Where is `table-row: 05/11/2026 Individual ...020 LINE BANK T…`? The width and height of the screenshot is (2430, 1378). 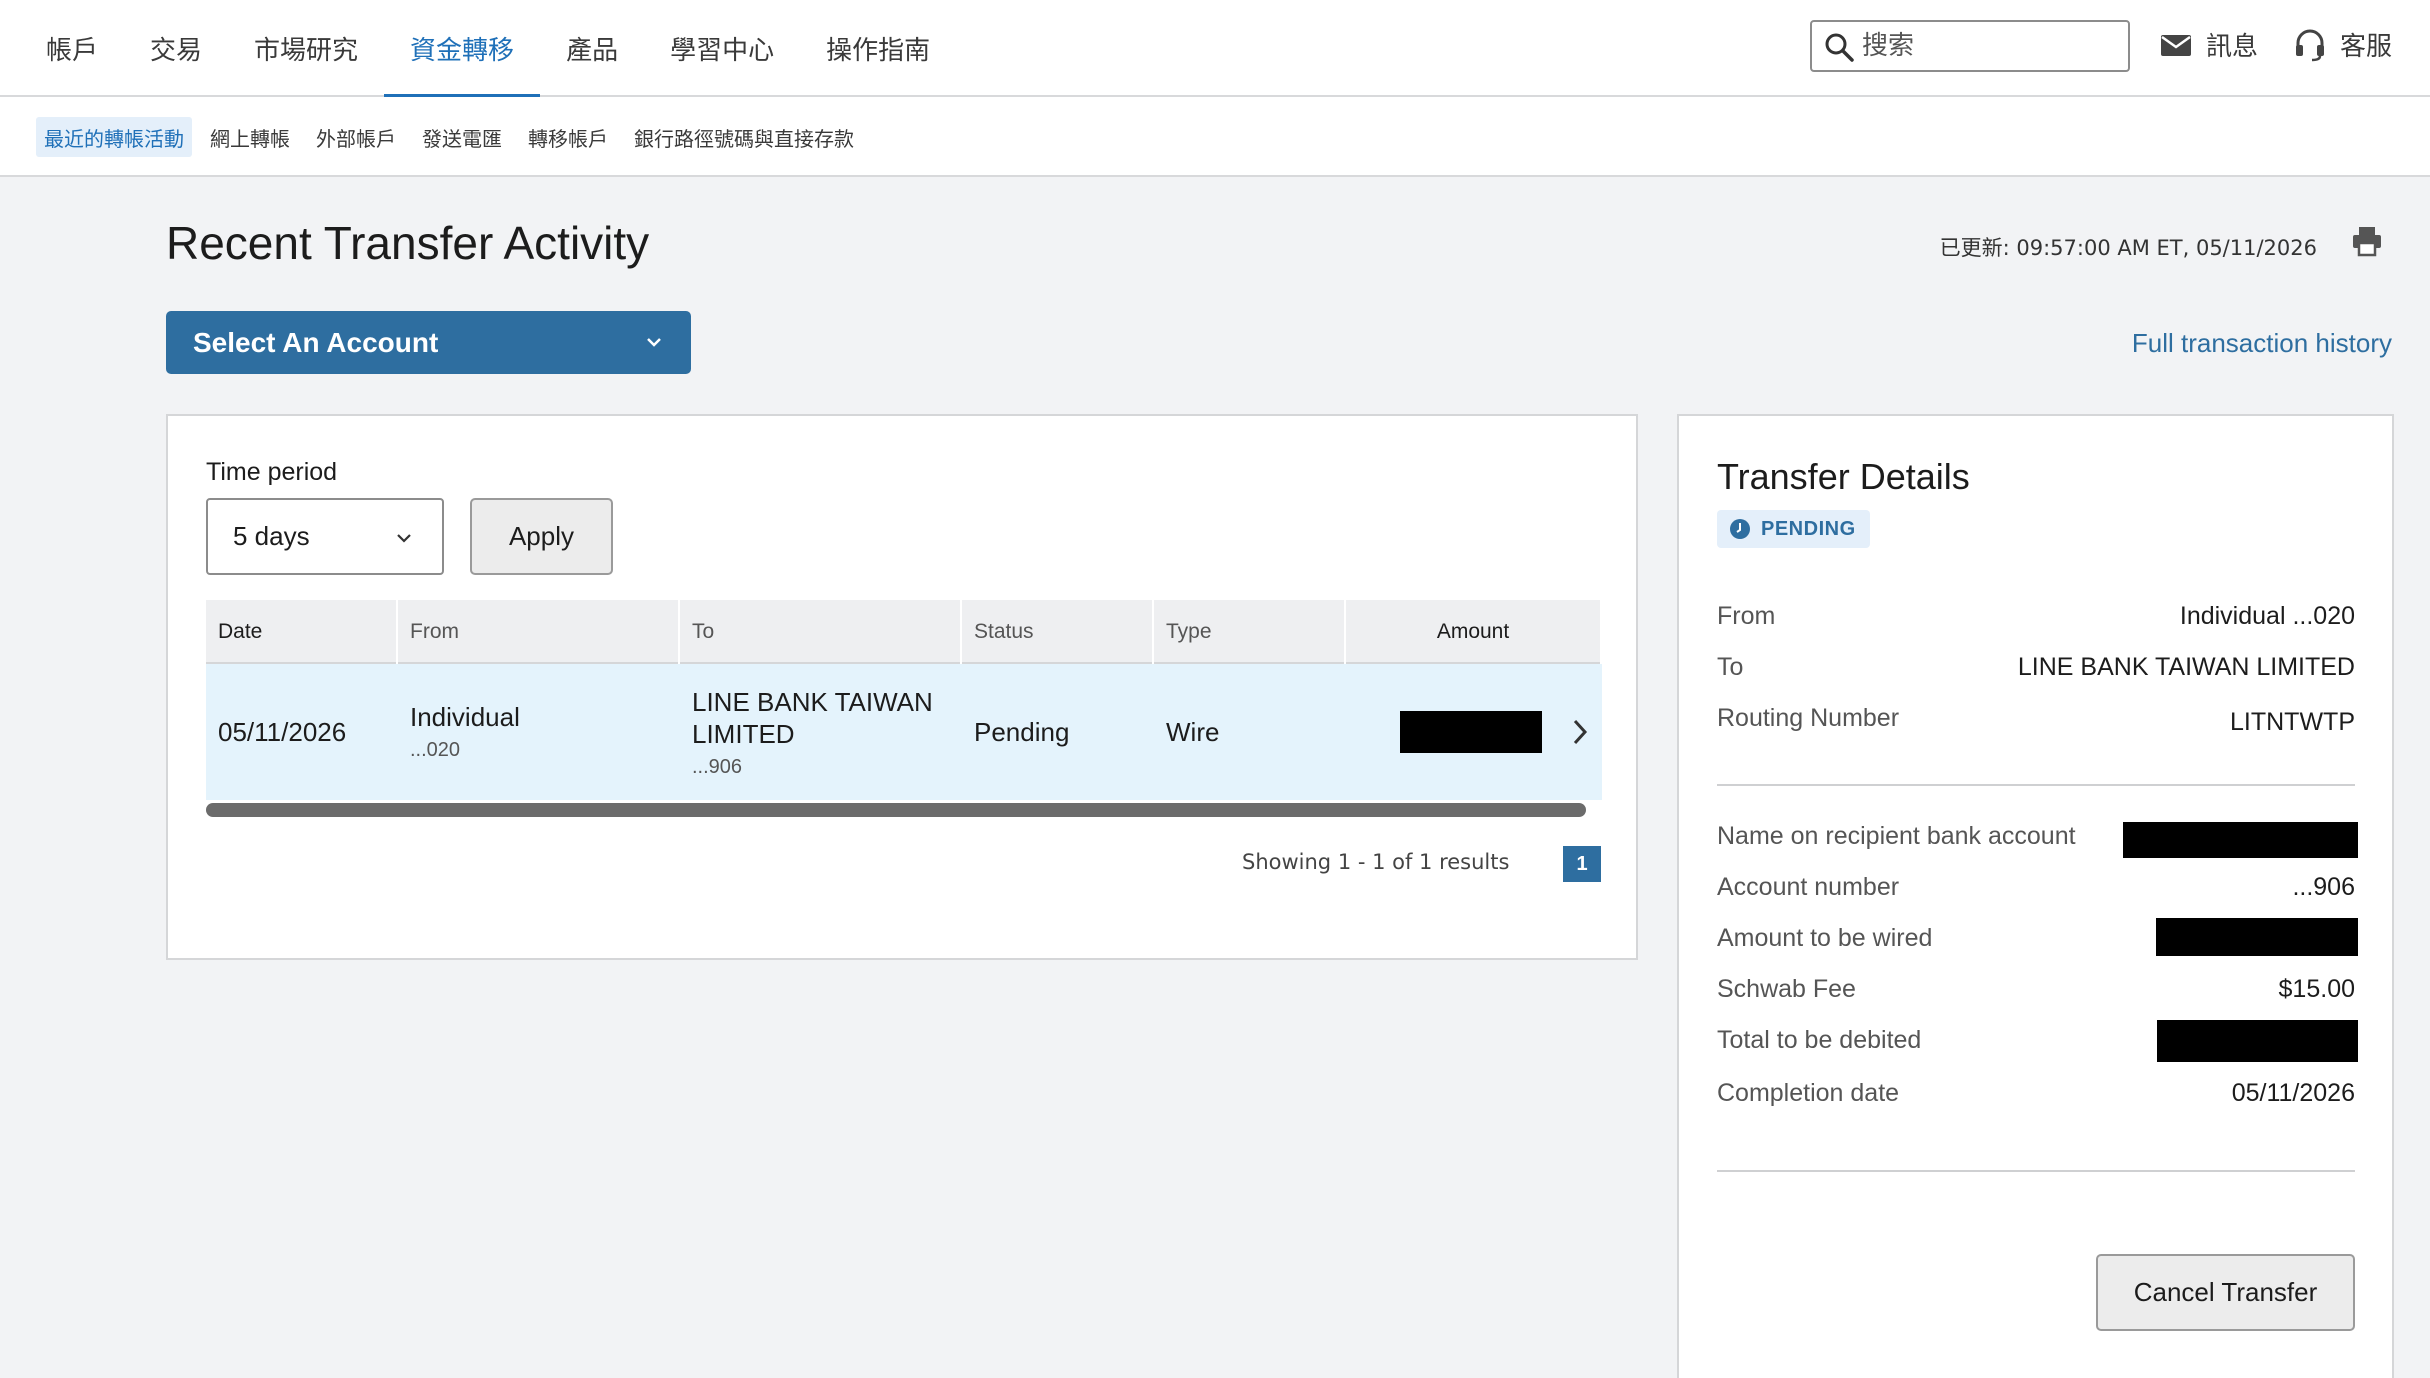
table-row: 05/11/2026 Individual ...020 LINE BANK T… is located at coordinates (904, 732).